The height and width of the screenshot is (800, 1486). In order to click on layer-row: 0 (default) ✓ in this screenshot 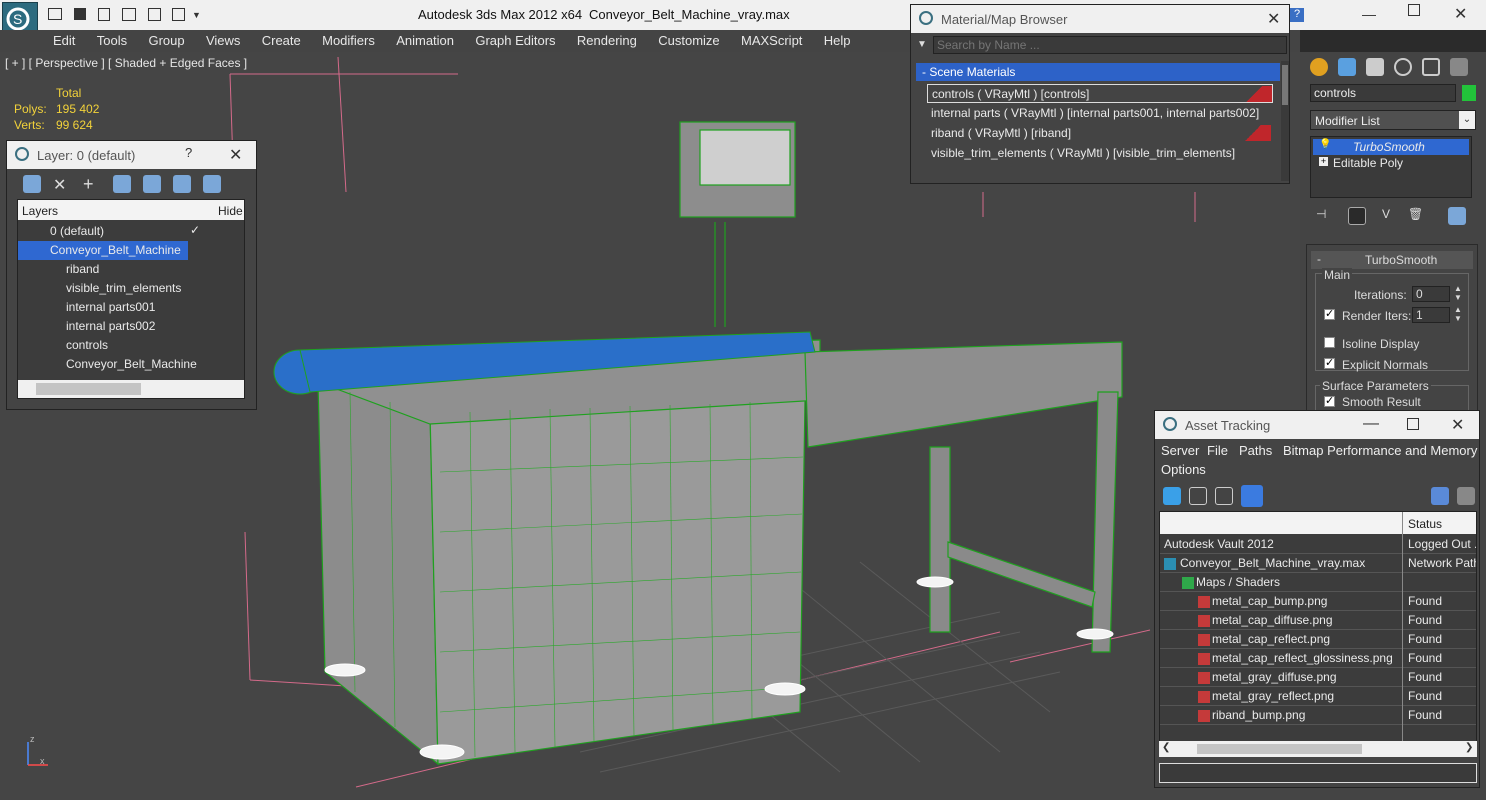, I will do `click(131, 231)`.